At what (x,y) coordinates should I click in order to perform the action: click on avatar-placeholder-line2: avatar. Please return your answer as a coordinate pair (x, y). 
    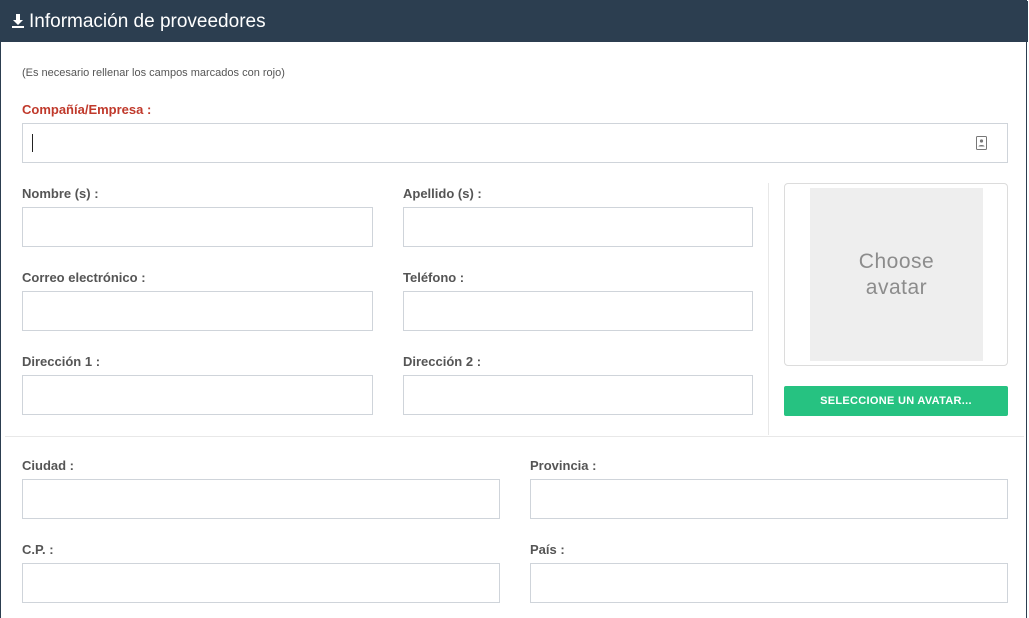
    Looking at the image, I should click on (896, 287).